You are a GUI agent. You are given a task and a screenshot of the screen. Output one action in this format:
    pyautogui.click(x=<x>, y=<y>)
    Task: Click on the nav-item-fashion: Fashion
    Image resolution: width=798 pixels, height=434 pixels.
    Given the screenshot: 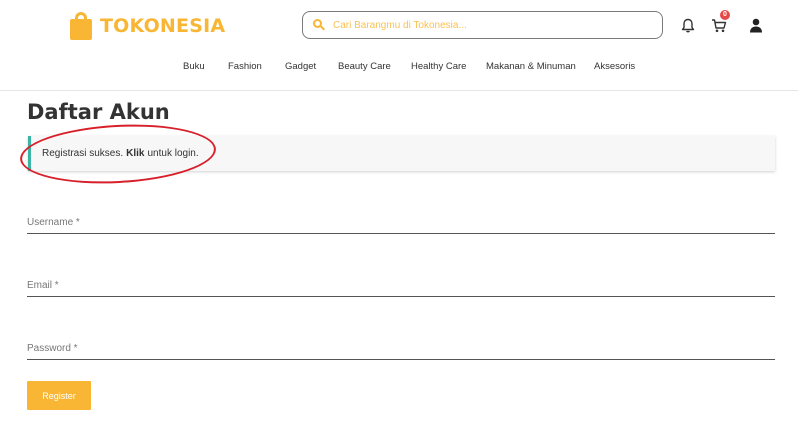 What is the action you would take?
    pyautogui.click(x=245, y=66)
    